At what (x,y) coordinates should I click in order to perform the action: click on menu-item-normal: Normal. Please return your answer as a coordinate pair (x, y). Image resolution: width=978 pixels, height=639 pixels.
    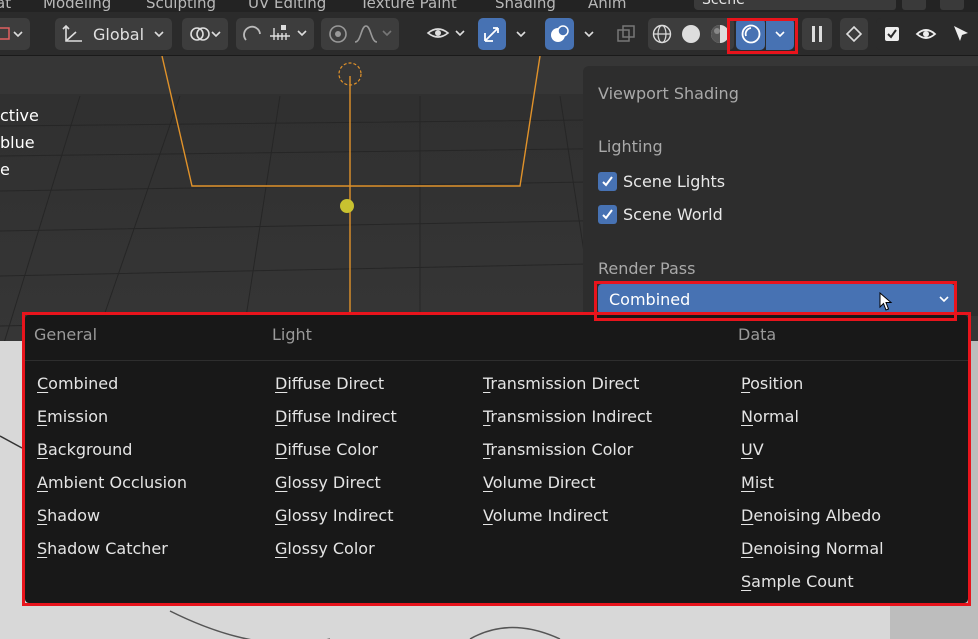
    Looking at the image, I should click on (770, 416).